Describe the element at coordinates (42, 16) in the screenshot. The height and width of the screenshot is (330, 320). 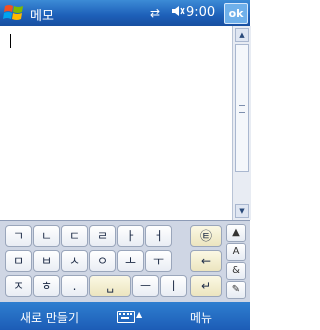
I see `window-title: 메모` at that location.